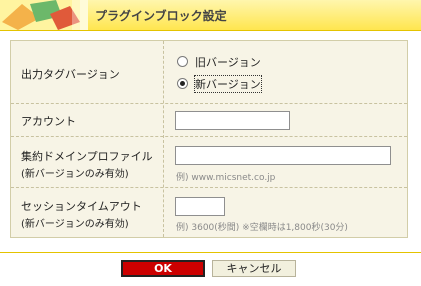  Describe the element at coordinates (232, 120) in the screenshot. I see `account-input` at that location.